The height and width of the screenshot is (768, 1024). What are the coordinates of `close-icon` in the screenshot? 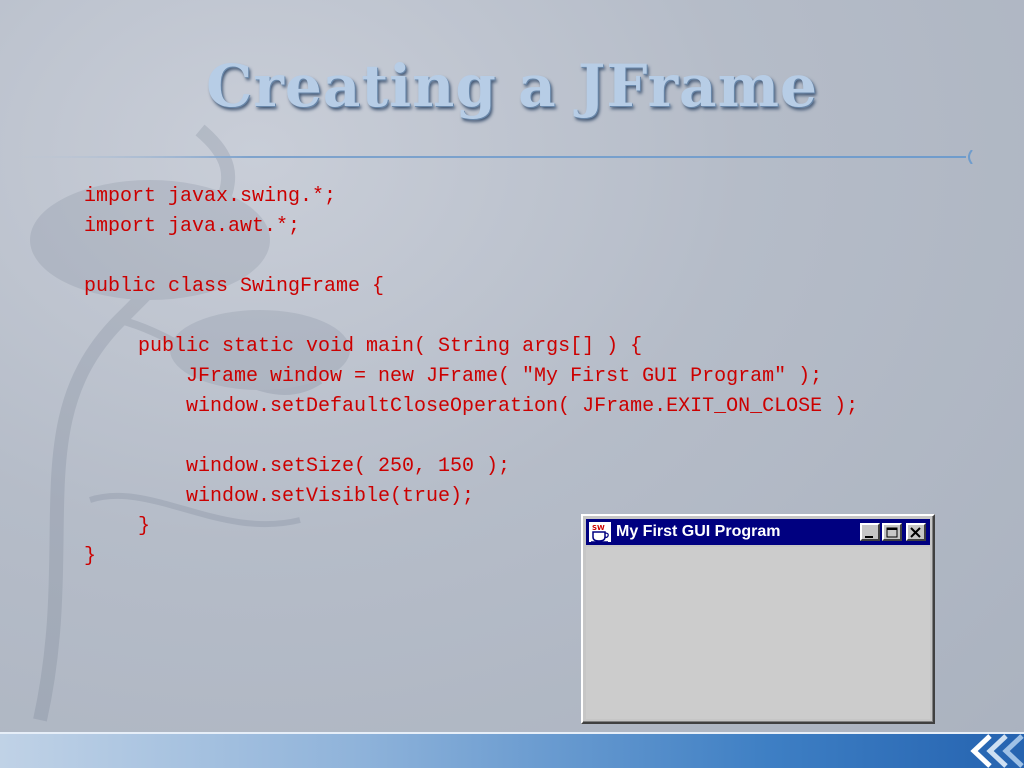 It's located at (915, 532).